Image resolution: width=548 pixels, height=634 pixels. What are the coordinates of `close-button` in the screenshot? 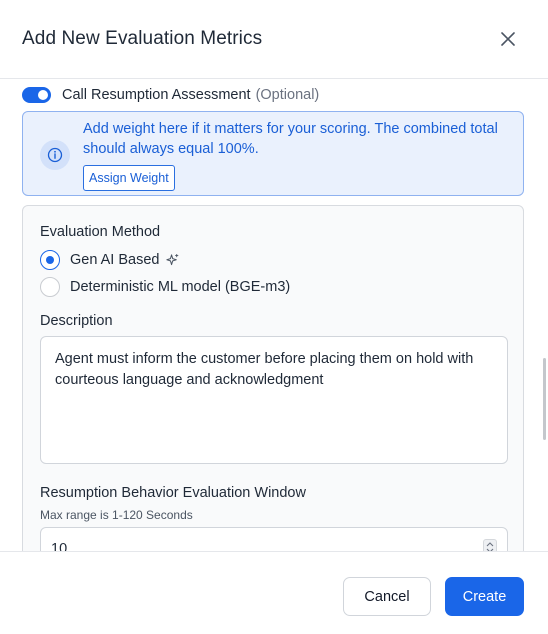 It's located at (508, 39).